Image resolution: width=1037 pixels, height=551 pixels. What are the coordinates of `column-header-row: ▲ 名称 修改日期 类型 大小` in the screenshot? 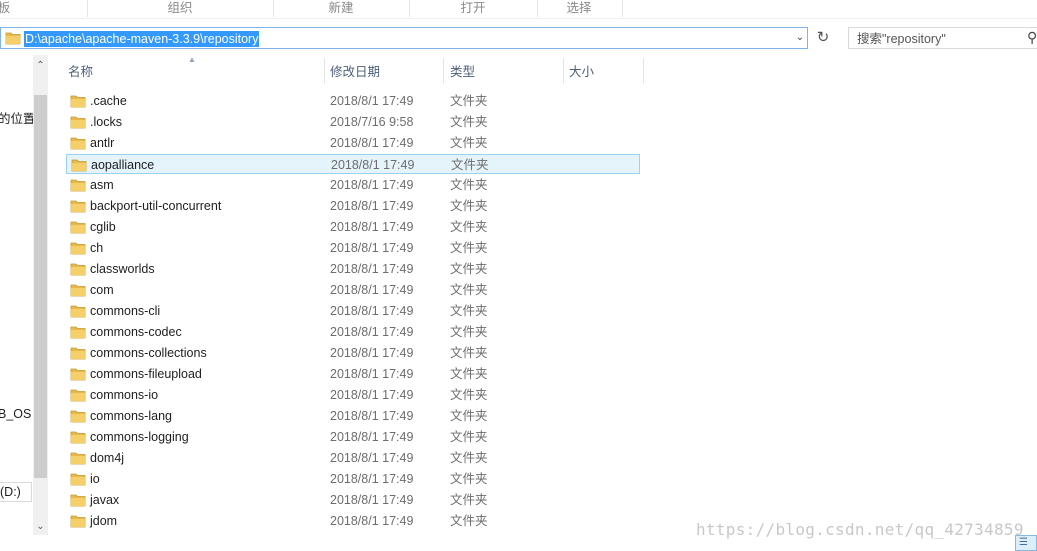 It's located at (360, 70).